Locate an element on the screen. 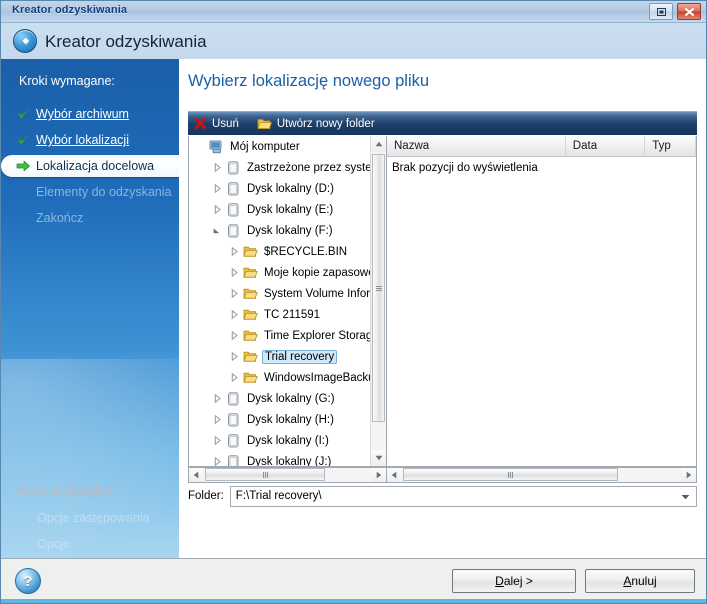 The height and width of the screenshot is (604, 707). chevron-down-icon is located at coordinates (685, 497).